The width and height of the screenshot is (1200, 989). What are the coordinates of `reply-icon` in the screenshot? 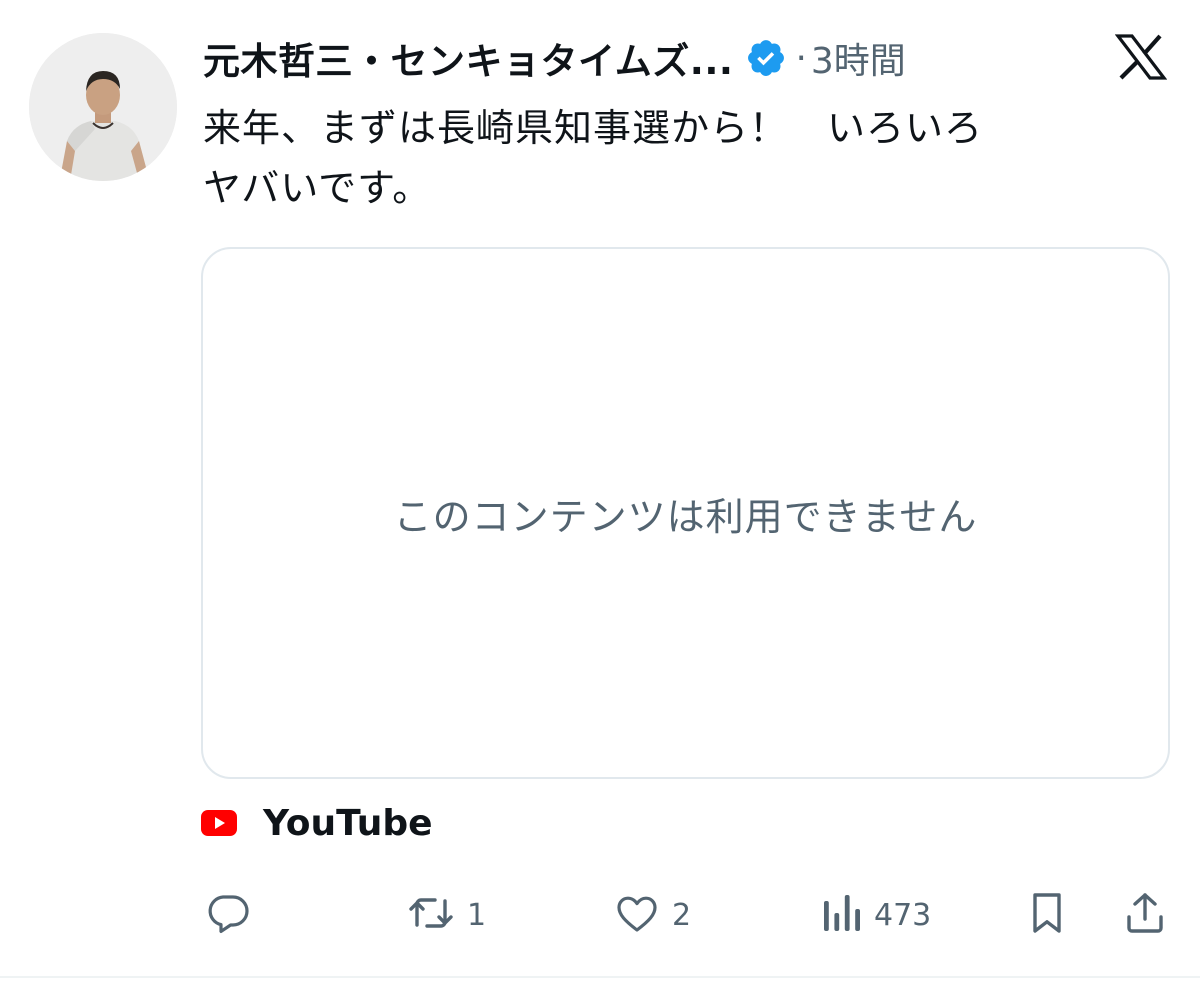 It's located at (228, 915).